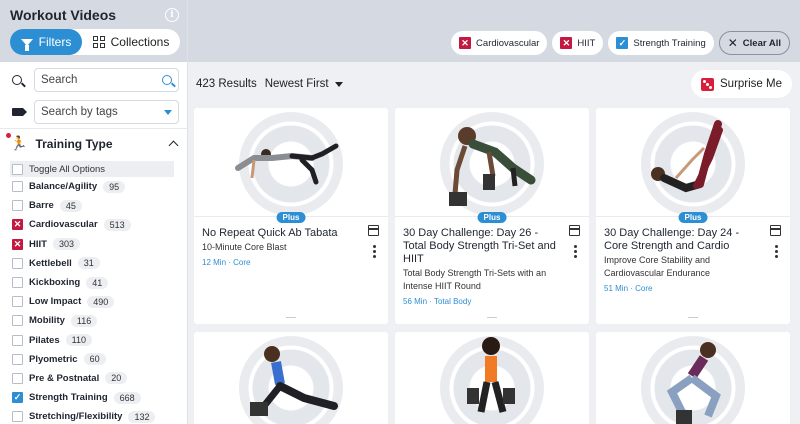  Describe the element at coordinates (55, 283) in the screenshot. I see `filter-option-label: Kickboxing` at that location.